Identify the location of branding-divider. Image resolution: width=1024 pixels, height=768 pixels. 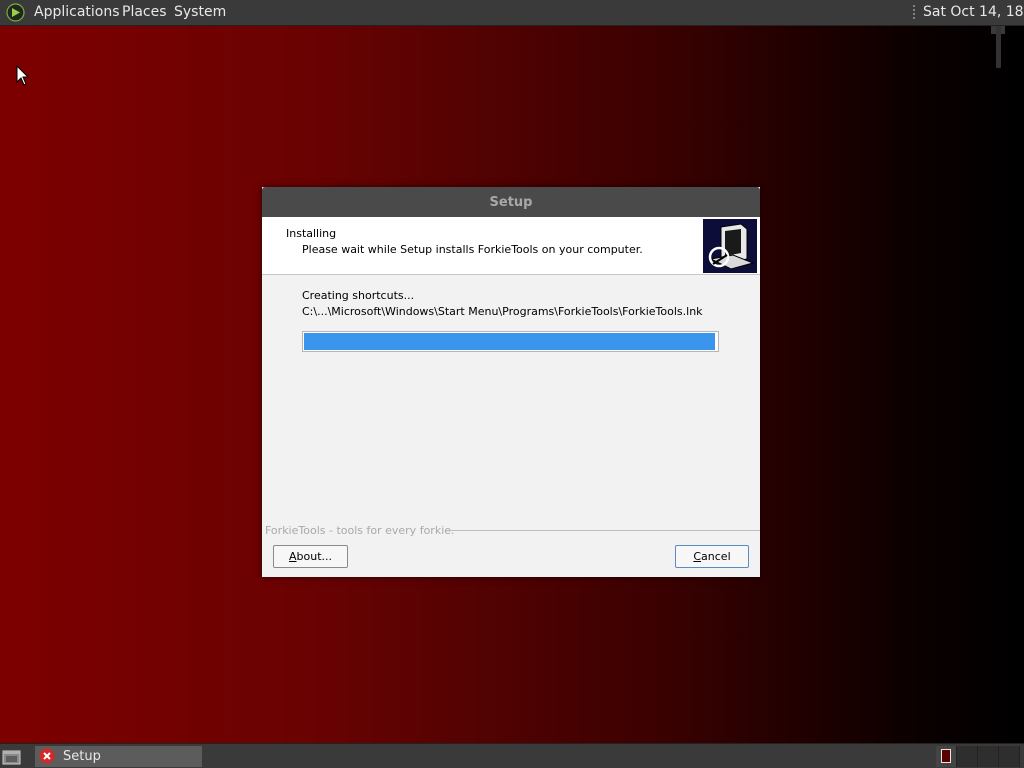
(603, 530).